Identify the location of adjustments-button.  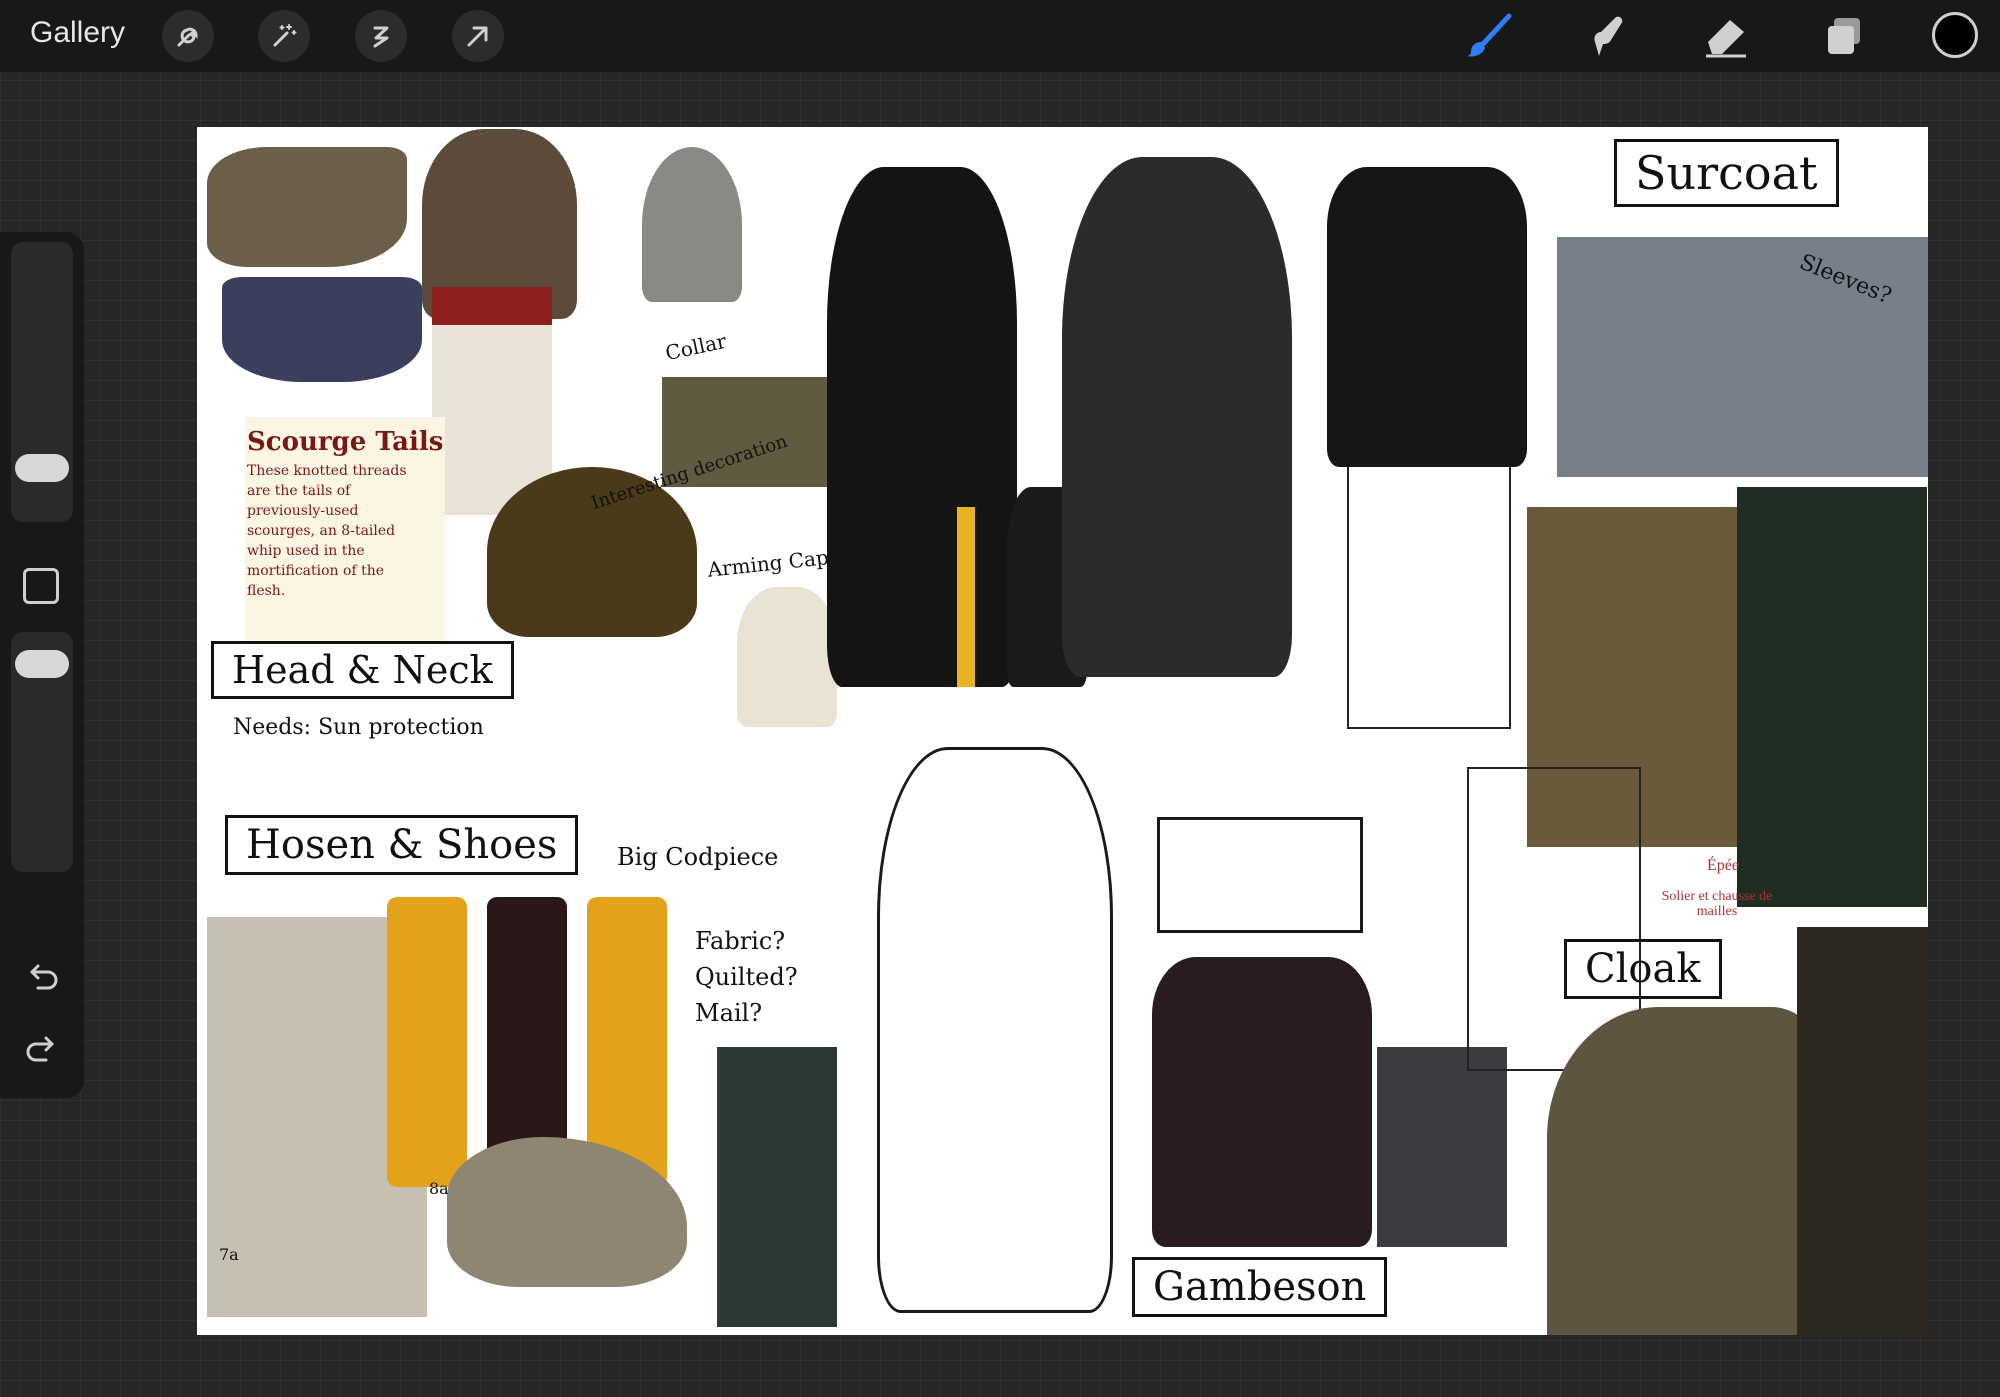
(284, 36).